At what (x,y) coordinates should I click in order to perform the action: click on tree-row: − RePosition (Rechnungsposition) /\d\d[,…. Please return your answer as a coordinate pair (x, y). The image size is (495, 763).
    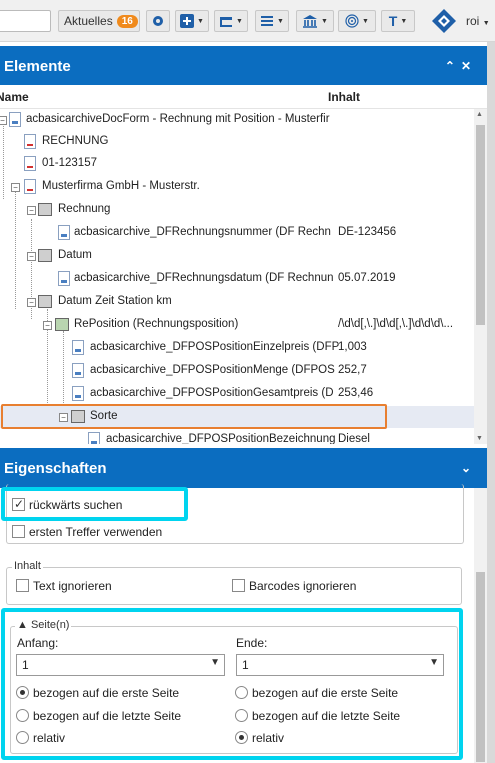
    Looking at the image, I should click on (237, 325).